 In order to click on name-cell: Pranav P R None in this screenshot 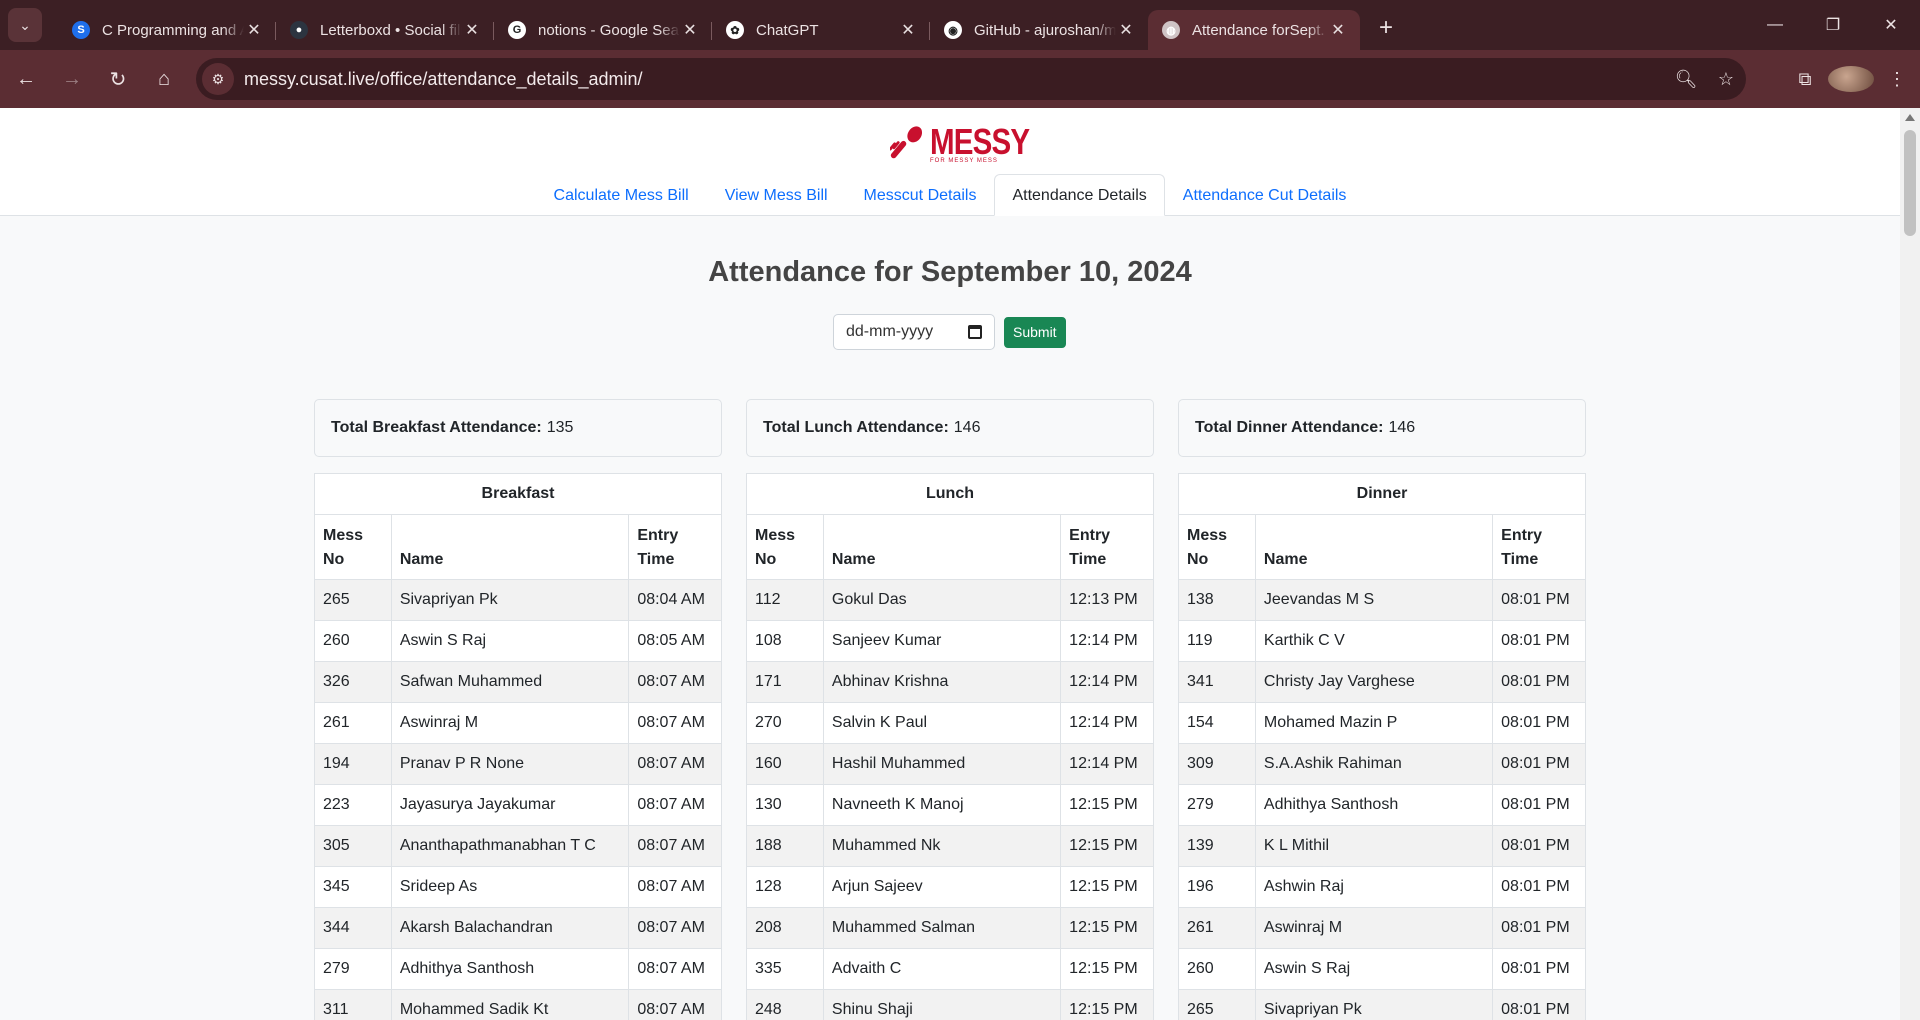, I will do `click(510, 764)`.